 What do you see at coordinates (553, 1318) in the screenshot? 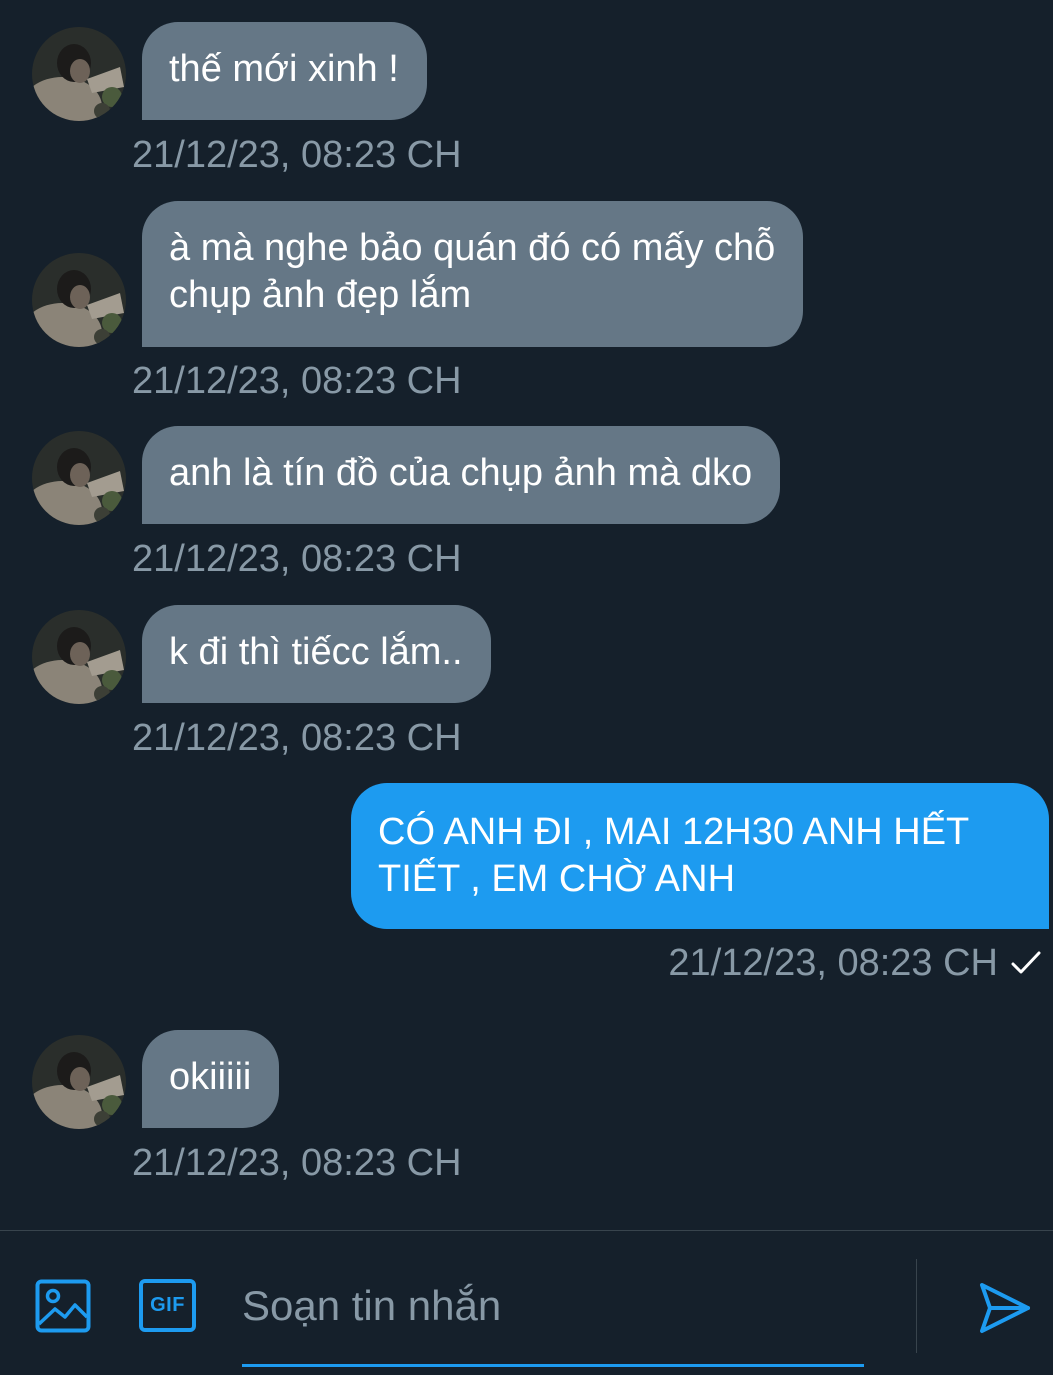
I see `message-compose-input` at bounding box center [553, 1318].